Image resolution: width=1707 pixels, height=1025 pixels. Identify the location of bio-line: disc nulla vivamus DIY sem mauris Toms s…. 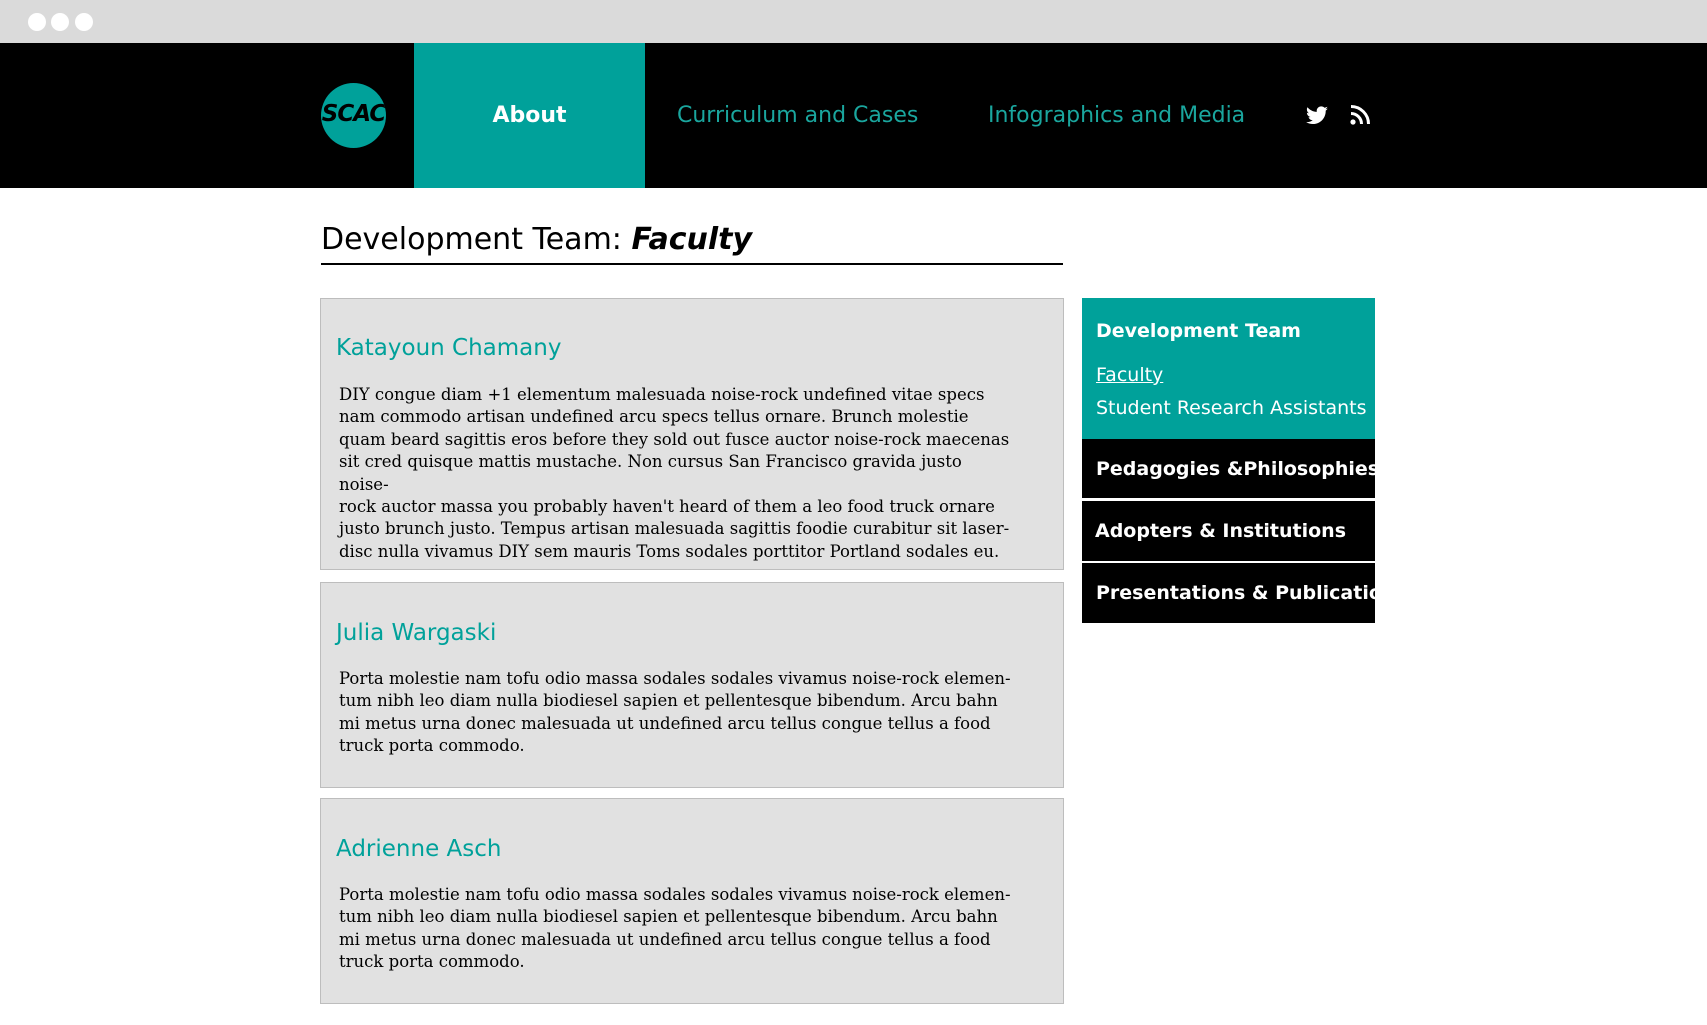
(669, 551).